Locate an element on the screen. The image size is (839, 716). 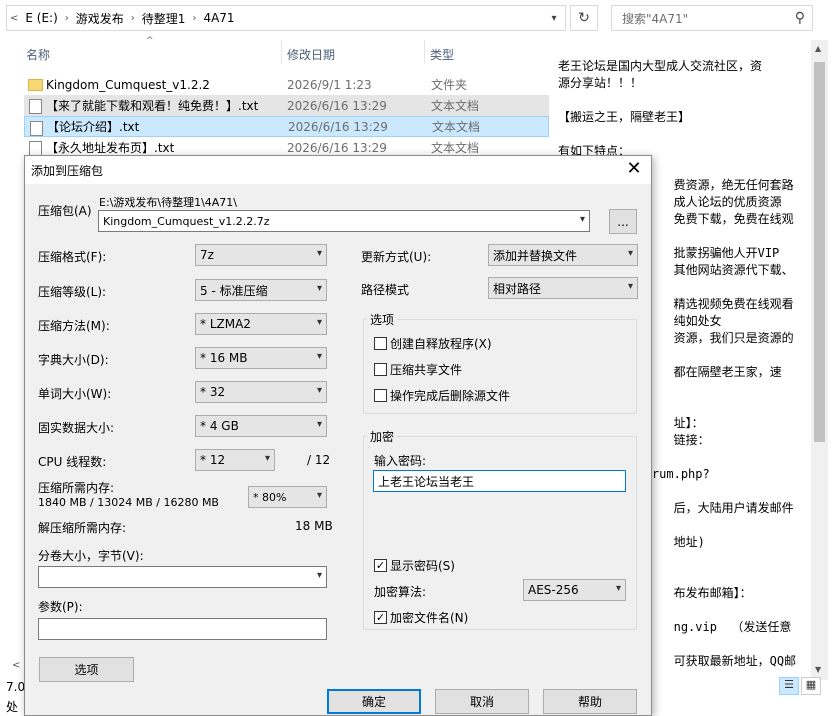
preview-scrollbar: ▲ ▼ is located at coordinates (819, 360).